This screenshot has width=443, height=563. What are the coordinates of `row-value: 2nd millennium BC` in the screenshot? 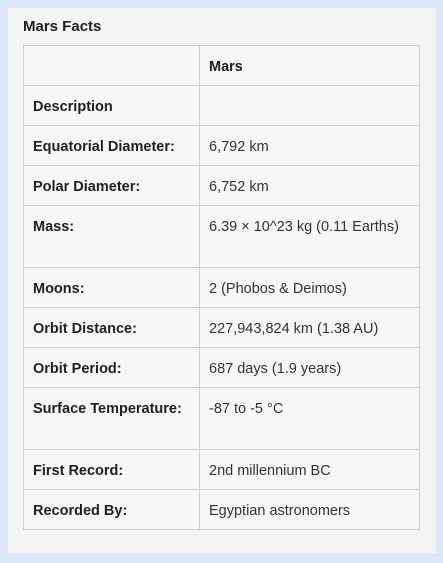 It's located at (309, 469).